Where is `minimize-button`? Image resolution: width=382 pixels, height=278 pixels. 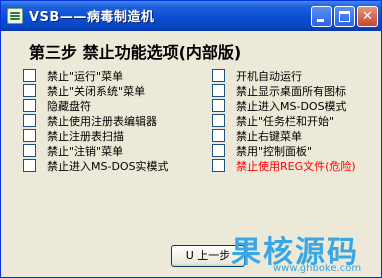 minimize-button is located at coordinates (321, 16).